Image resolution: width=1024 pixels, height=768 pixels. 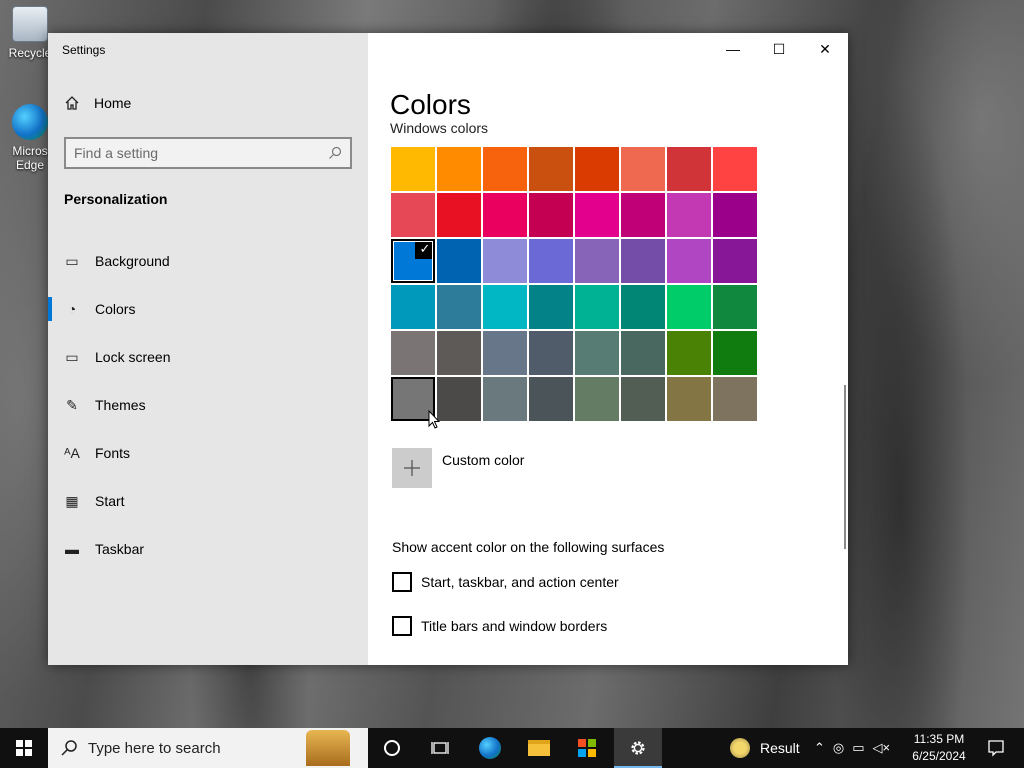 I want to click on task-view-icon, so click(x=440, y=748).